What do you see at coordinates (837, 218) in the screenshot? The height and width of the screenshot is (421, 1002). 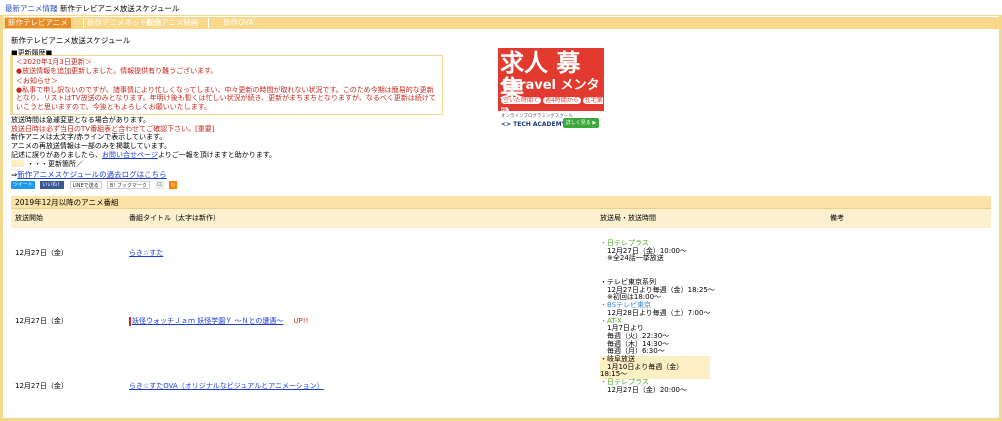 I see `col-notes: 備考` at bounding box center [837, 218].